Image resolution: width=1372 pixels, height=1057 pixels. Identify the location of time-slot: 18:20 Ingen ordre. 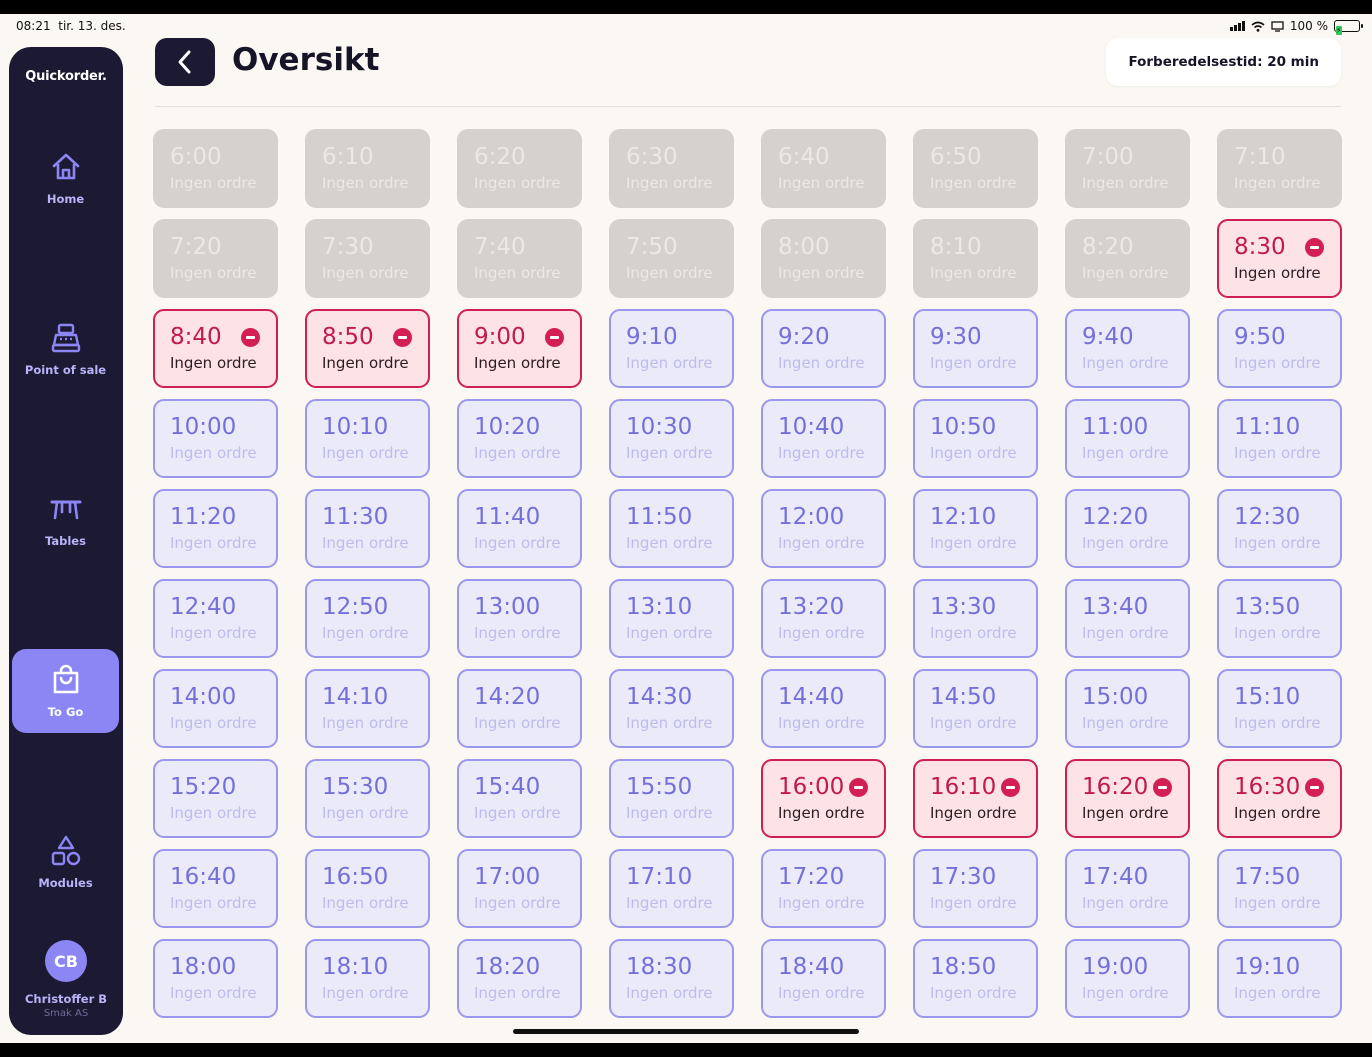
(519, 978).